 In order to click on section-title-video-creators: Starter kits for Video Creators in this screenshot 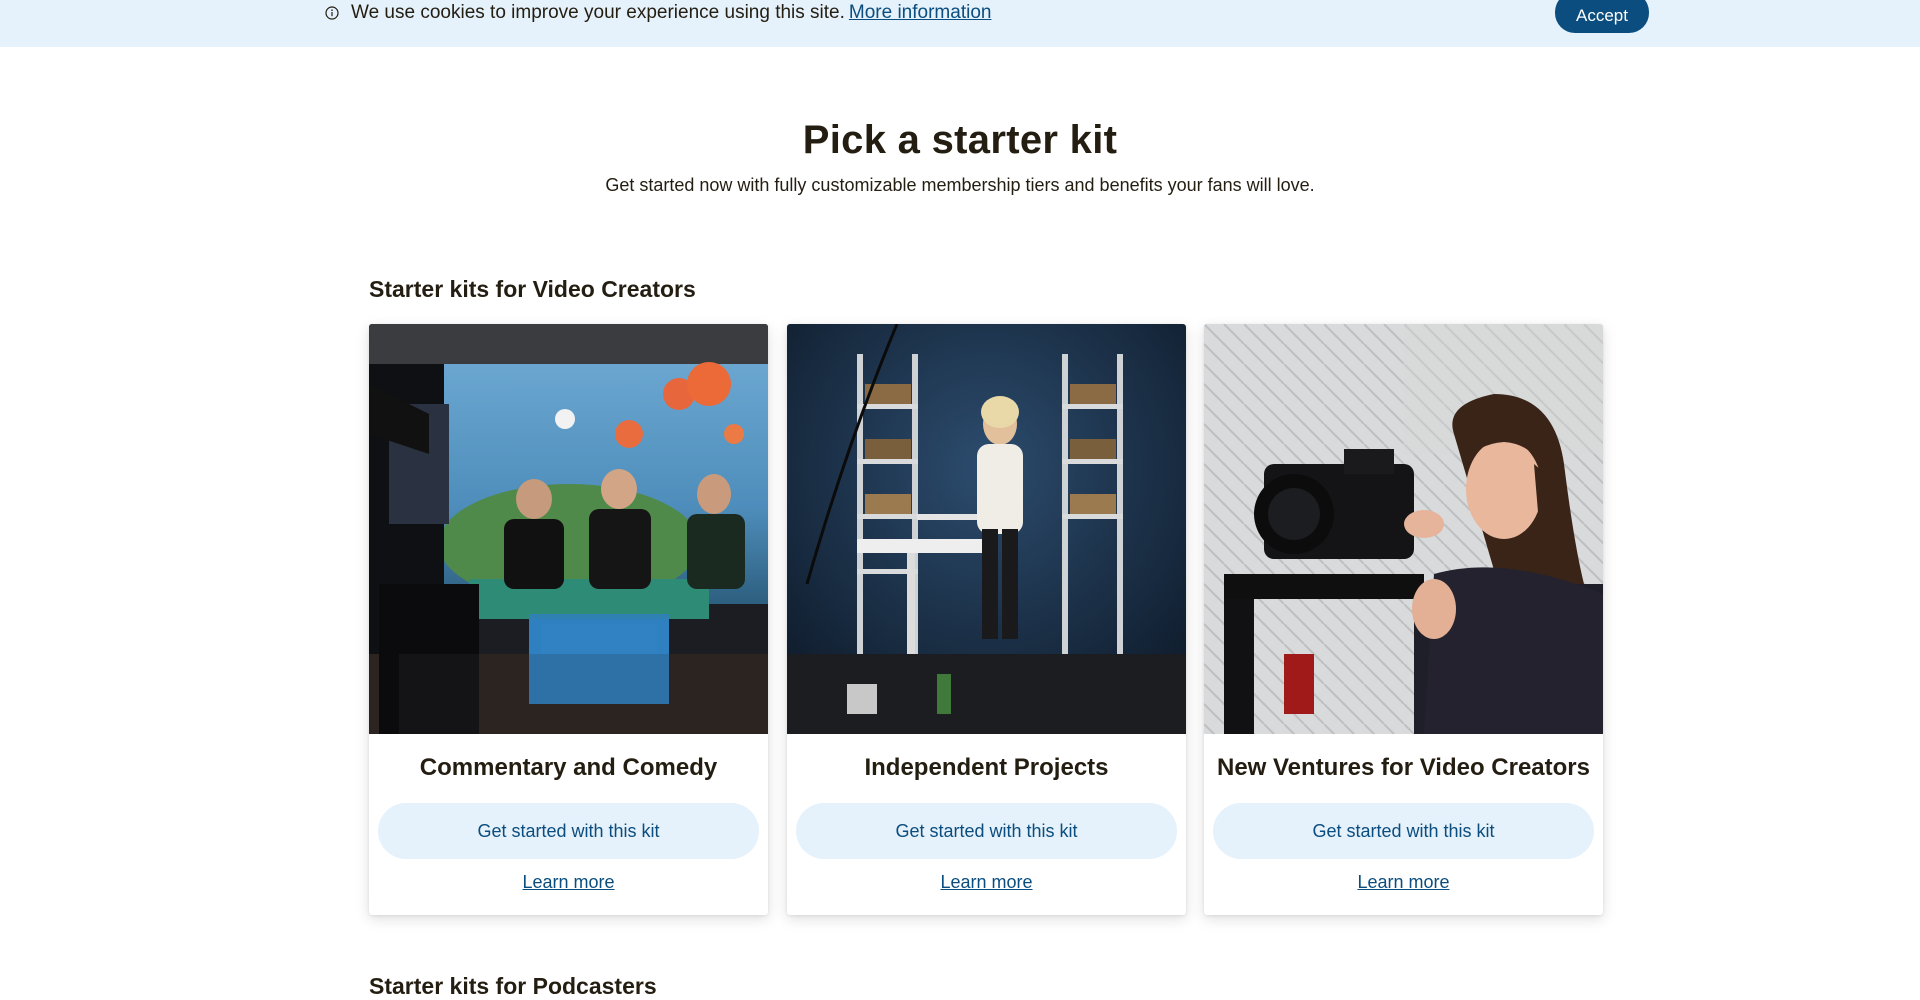, I will do `click(532, 289)`.